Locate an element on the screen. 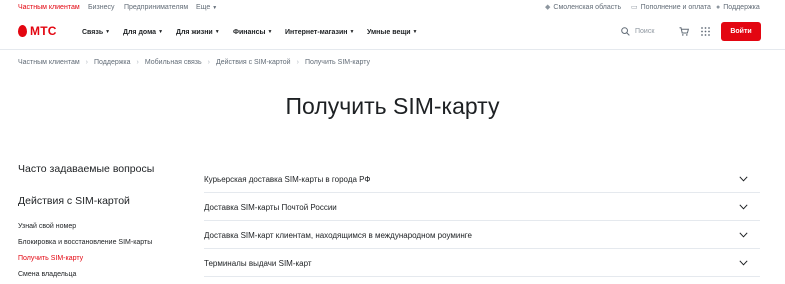  sidebar-item-block-restore: Блокировка и восстановление SIM-карты is located at coordinates (85, 243).